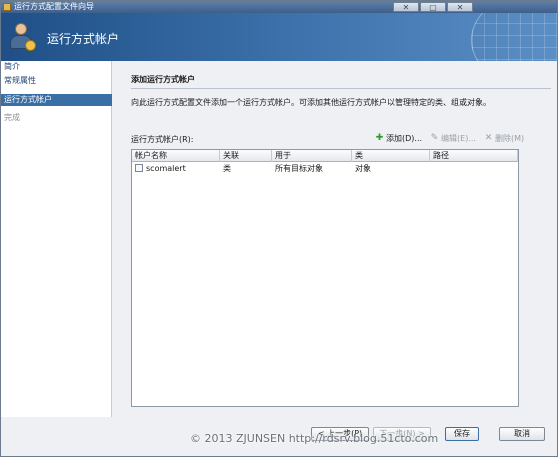 The height and width of the screenshot is (457, 558). What do you see at coordinates (12, 117) in the screenshot?
I see `nav-item-complete: 完成` at bounding box center [12, 117].